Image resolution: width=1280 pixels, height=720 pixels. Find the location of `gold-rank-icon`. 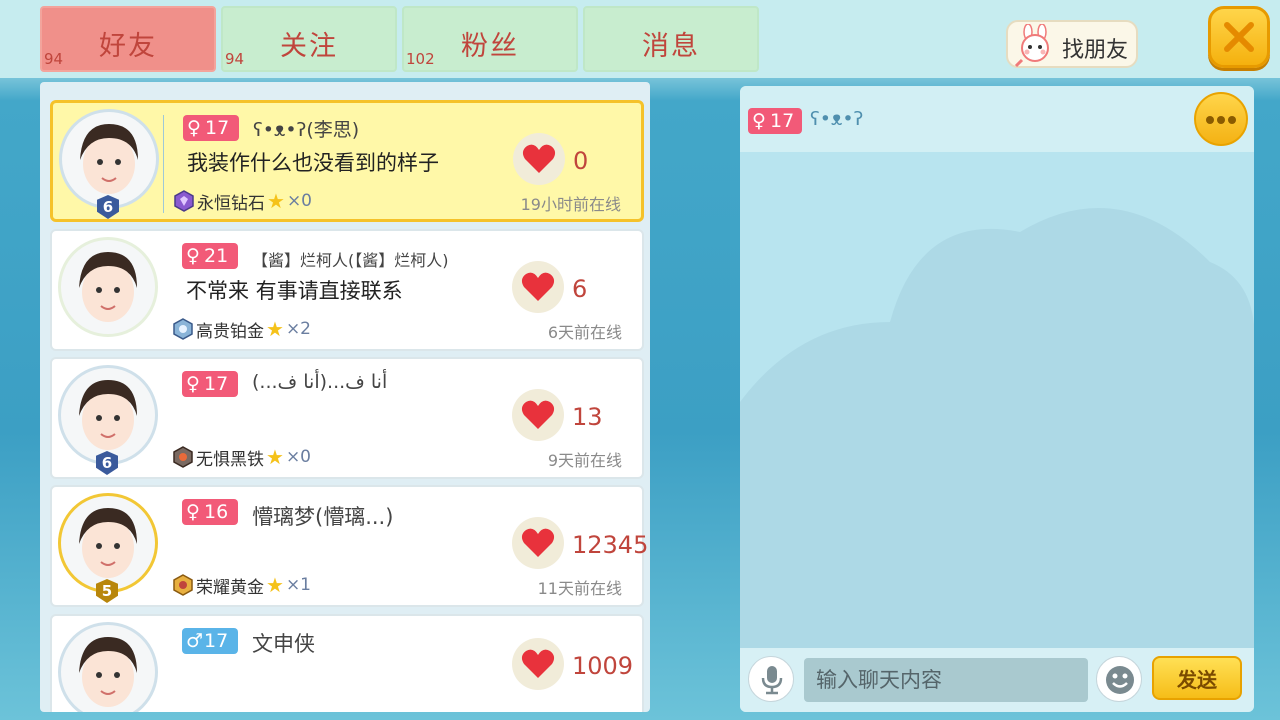

gold-rank-icon is located at coordinates (183, 585).